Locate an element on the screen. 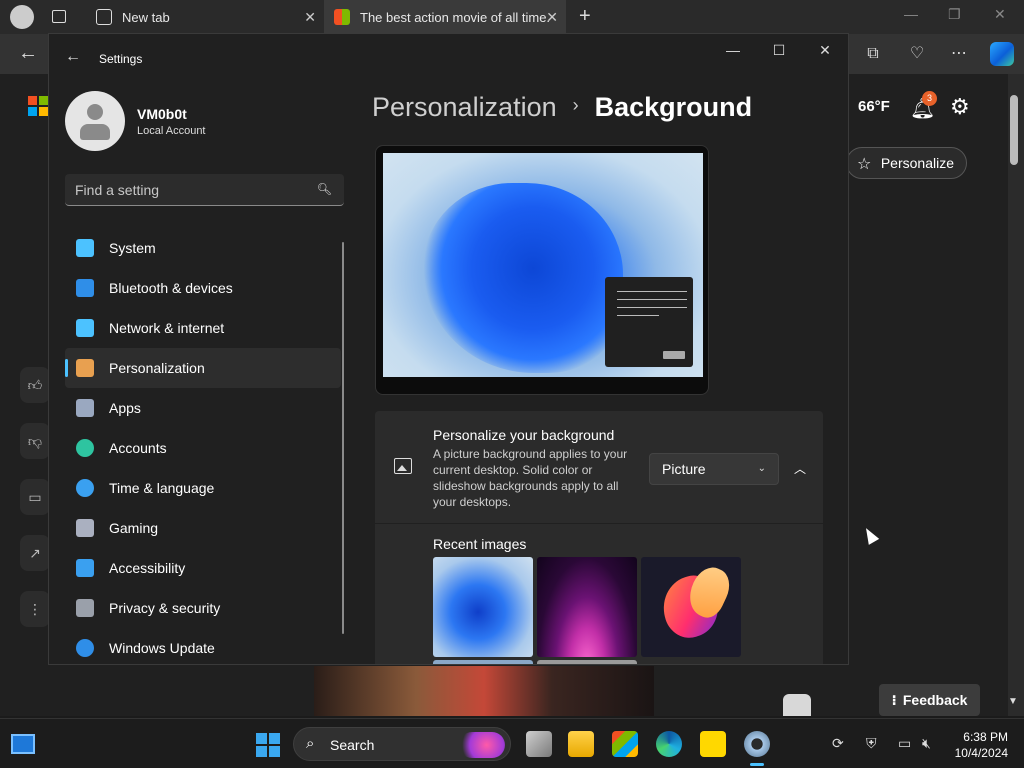 Image resolution: width=1024 pixels, height=768 pixels. sidebar-item-system: System is located at coordinates (203, 248).